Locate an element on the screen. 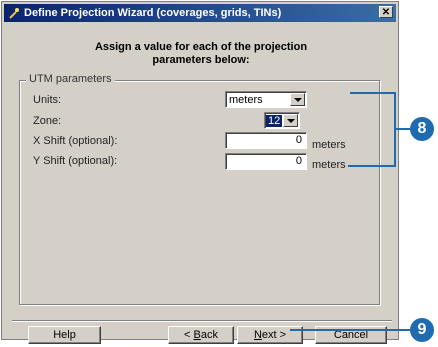 The image size is (438, 347). callout-9-badge: 9 is located at coordinates (422, 330).